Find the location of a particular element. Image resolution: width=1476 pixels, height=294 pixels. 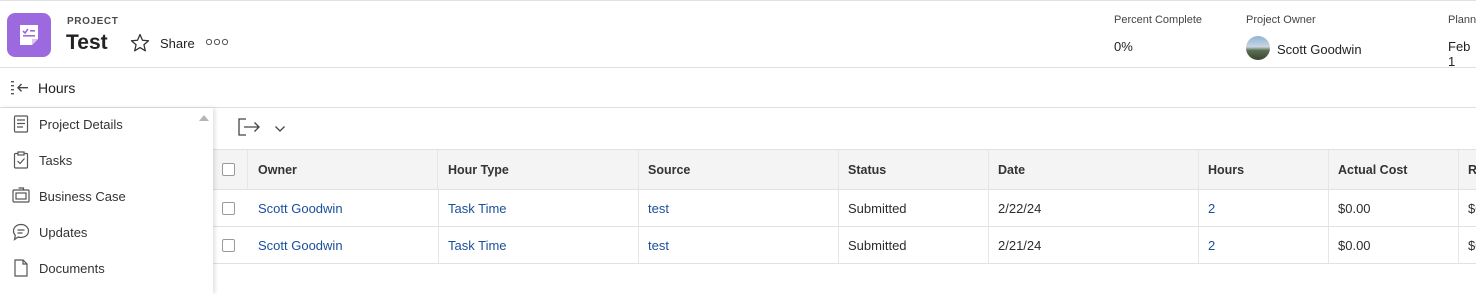

sidebar-item-label: Updates is located at coordinates (63, 232).